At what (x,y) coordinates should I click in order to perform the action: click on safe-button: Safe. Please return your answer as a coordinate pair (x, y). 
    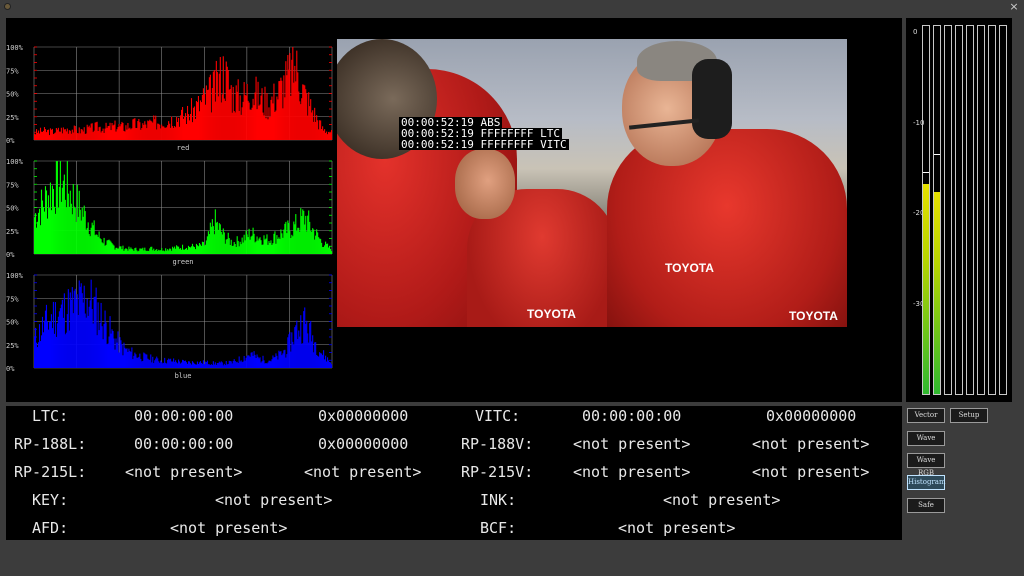
    Looking at the image, I should click on (926, 505).